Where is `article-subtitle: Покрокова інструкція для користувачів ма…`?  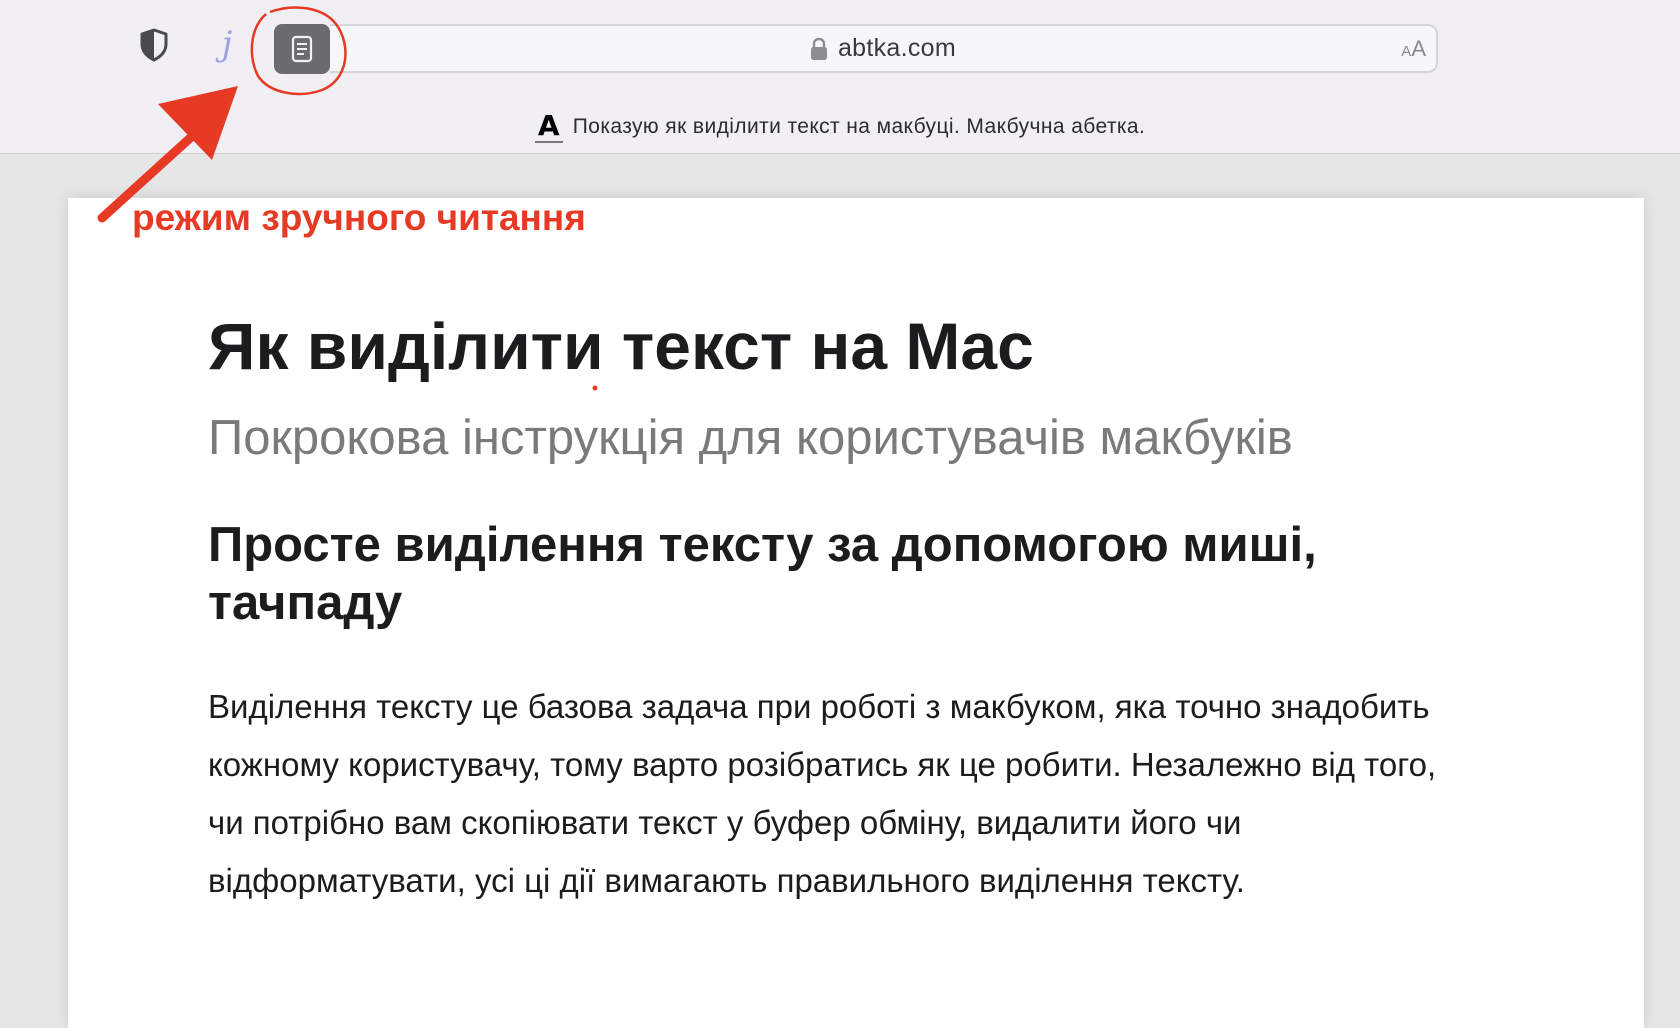
article-subtitle: Покрокова інструкція для користувачів ма… is located at coordinates (750, 438).